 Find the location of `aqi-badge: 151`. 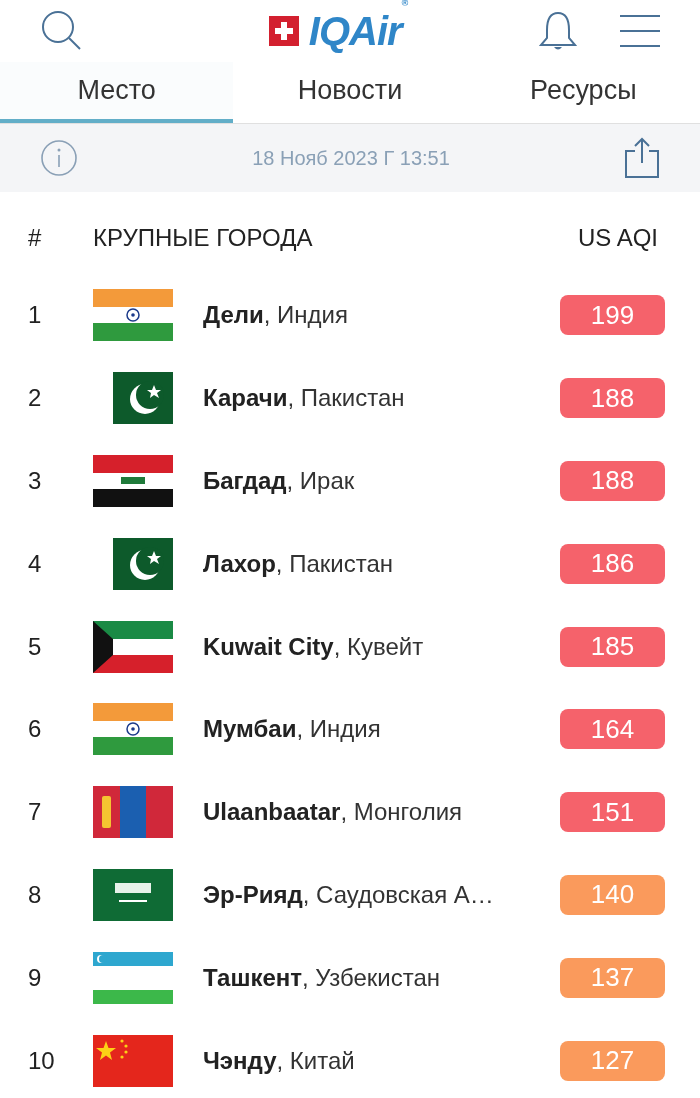

aqi-badge: 151 is located at coordinates (612, 812).